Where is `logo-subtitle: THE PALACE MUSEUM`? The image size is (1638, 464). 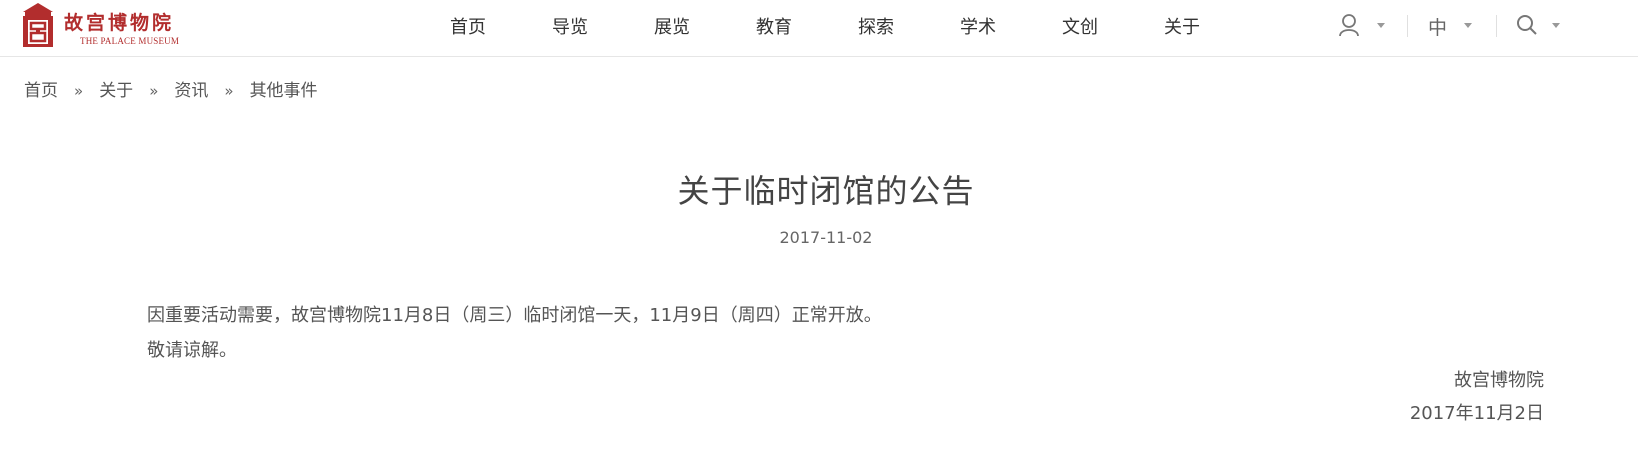 logo-subtitle: THE PALACE MUSEUM is located at coordinates (130, 41).